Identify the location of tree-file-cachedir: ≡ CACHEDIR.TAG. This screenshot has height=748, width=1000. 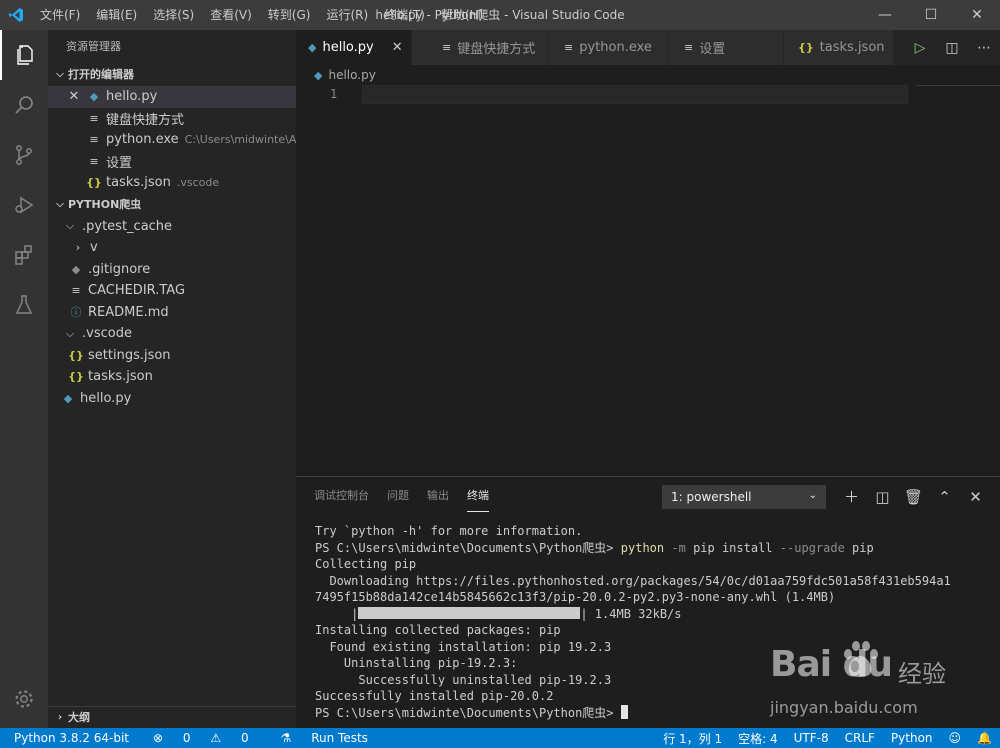
(172, 291).